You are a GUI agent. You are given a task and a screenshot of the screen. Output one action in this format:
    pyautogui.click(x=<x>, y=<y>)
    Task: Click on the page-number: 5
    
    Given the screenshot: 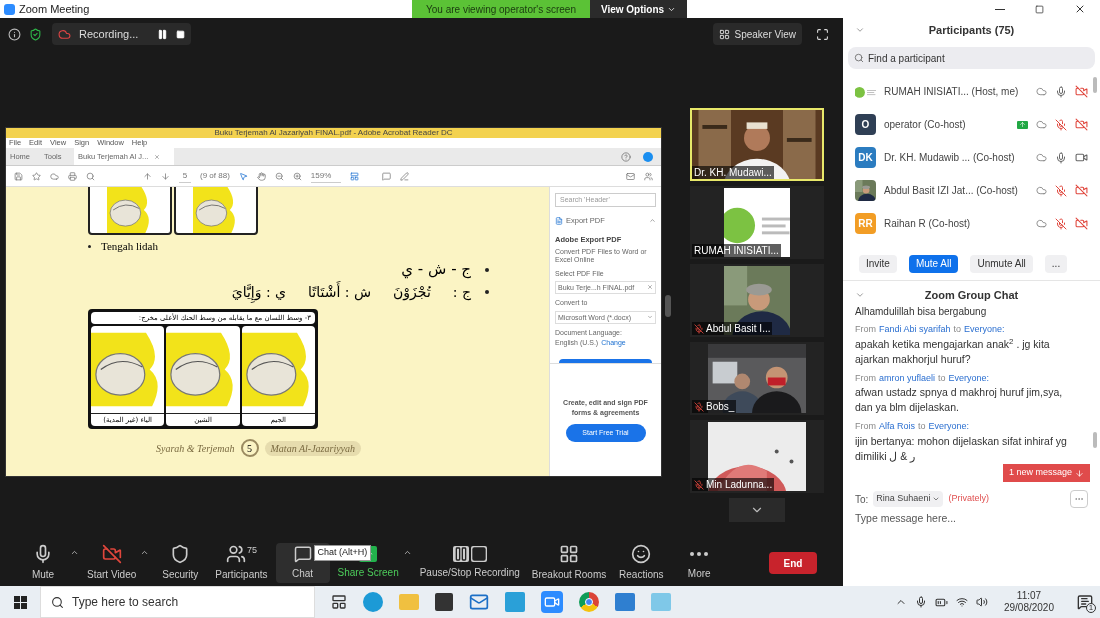 What is the action you would take?
    pyautogui.click(x=249, y=448)
    